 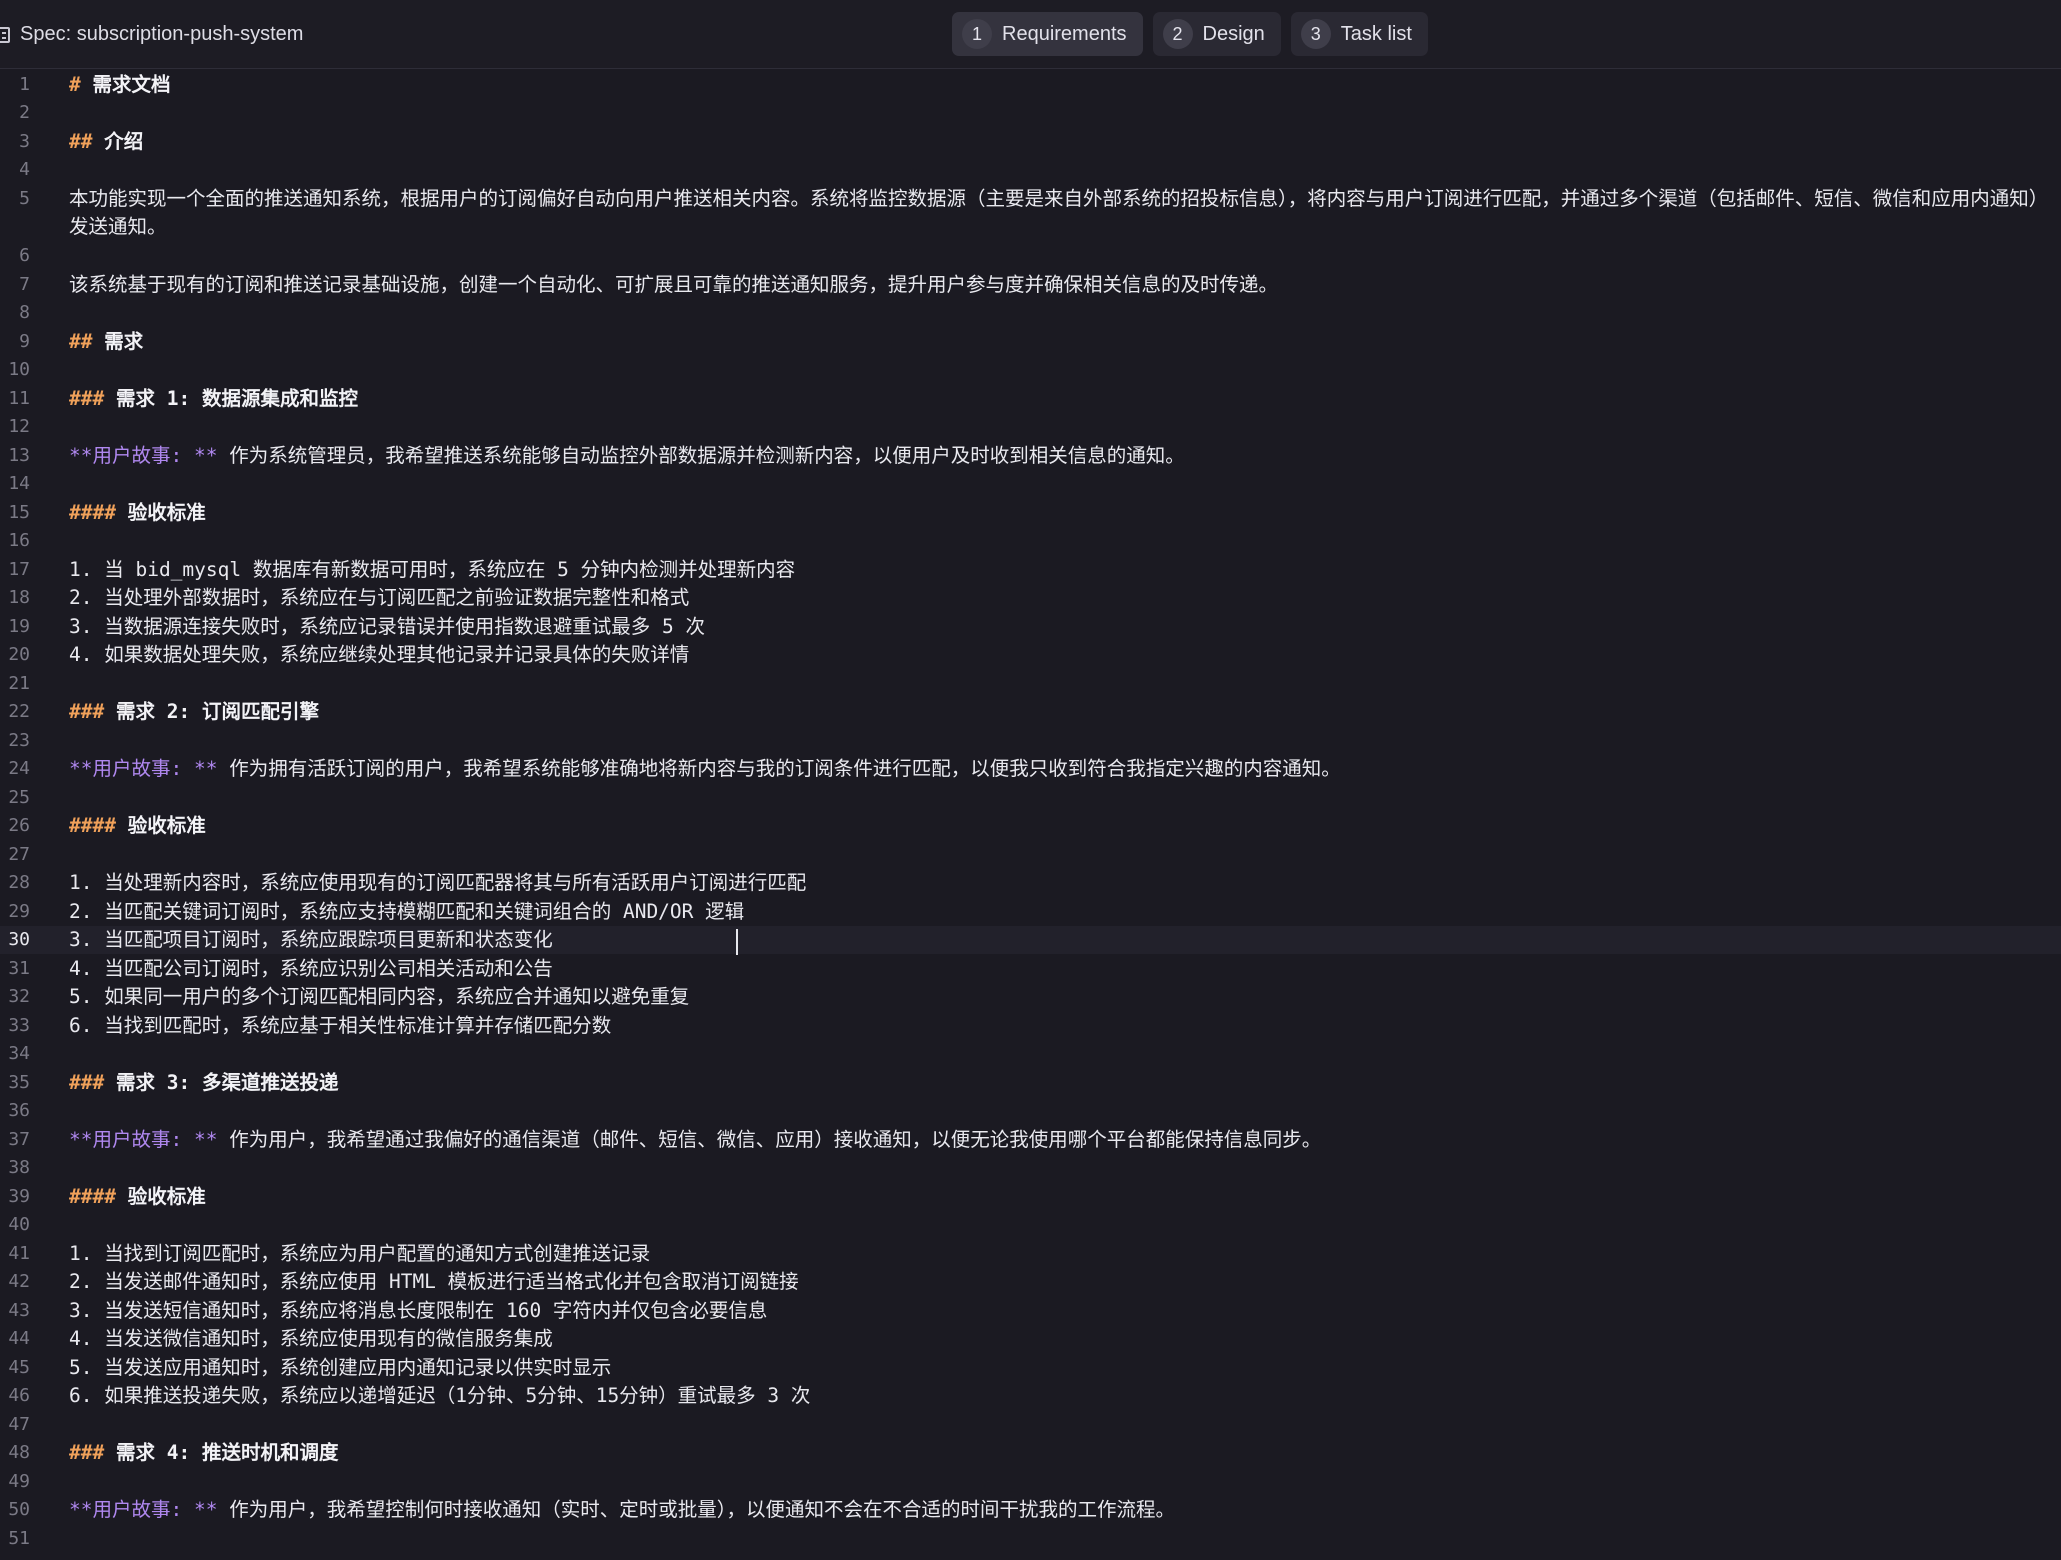 What do you see at coordinates (1030, 370) in the screenshot?
I see `editor-line: 10` at bounding box center [1030, 370].